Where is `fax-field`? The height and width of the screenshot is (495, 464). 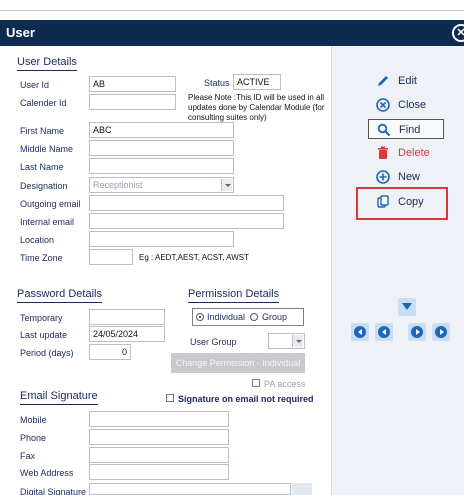 fax-field is located at coordinates (159, 455).